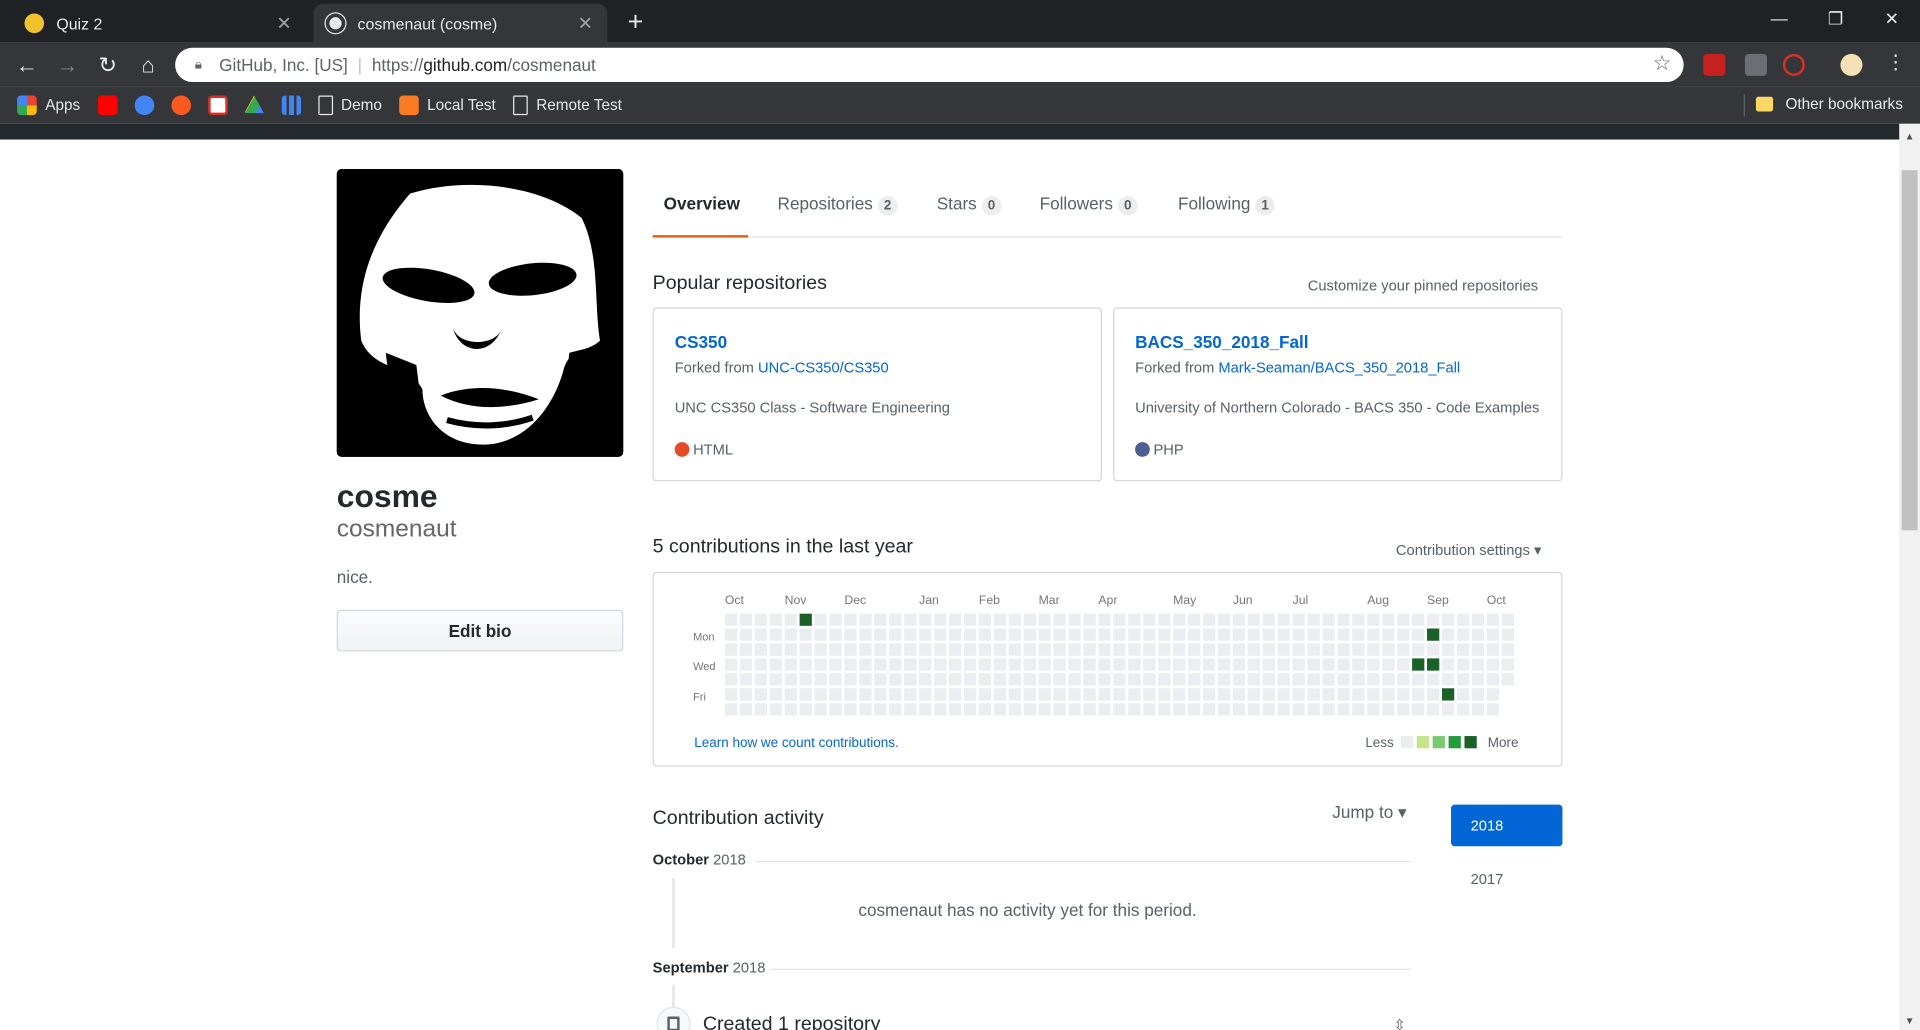  Describe the element at coordinates (969, 206) in the screenshot. I see `tab-stars: Stars 0` at that location.